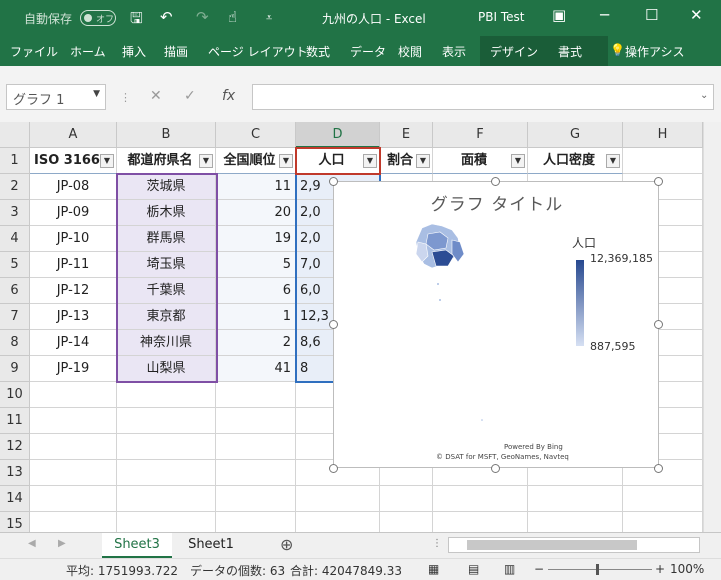  What do you see at coordinates (454, 51) in the screenshot?
I see `tab-view: 表示` at bounding box center [454, 51].